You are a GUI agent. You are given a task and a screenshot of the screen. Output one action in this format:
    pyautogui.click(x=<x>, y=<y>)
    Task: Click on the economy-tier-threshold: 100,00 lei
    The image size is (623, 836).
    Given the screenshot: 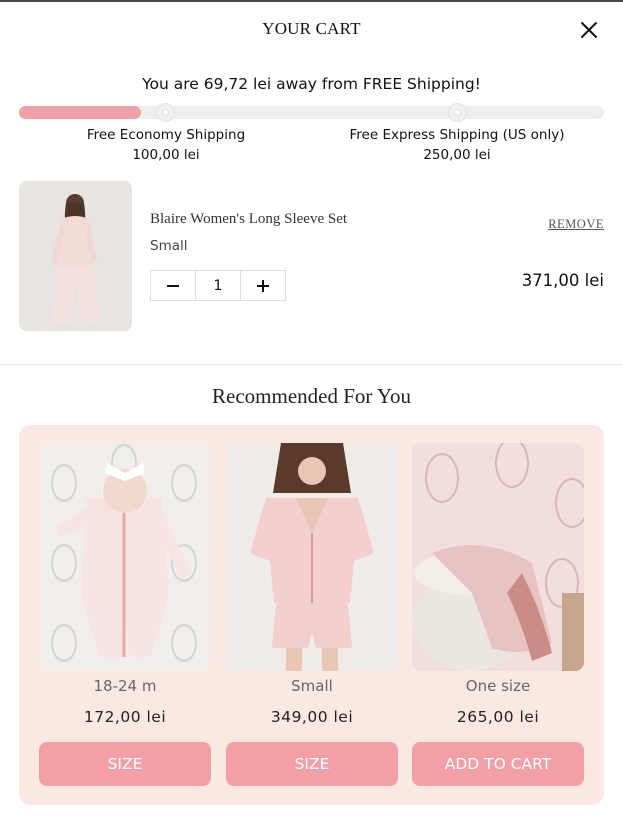 What is the action you would take?
    pyautogui.click(x=166, y=155)
    